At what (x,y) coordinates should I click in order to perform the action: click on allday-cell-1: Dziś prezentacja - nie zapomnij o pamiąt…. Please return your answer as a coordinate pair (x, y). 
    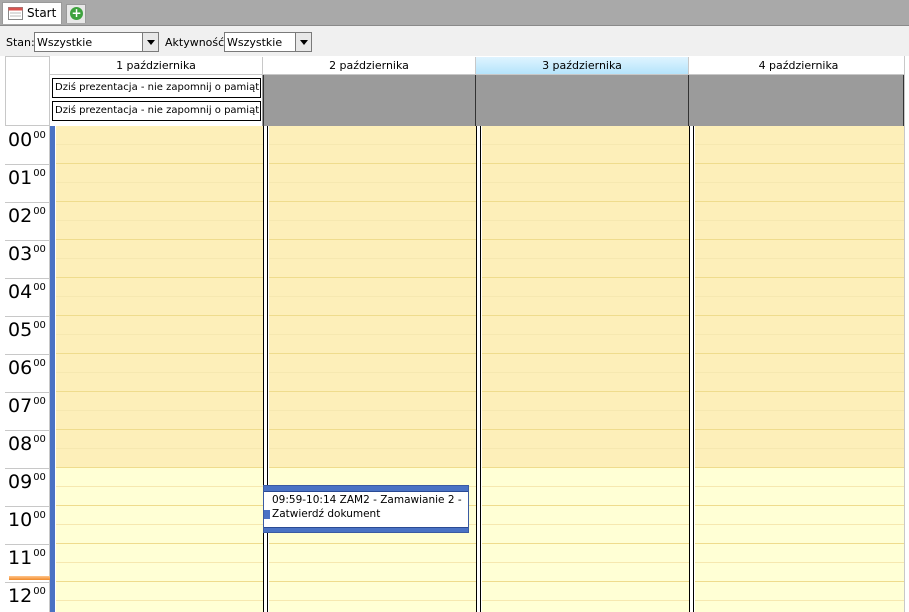
    Looking at the image, I should click on (156, 100).